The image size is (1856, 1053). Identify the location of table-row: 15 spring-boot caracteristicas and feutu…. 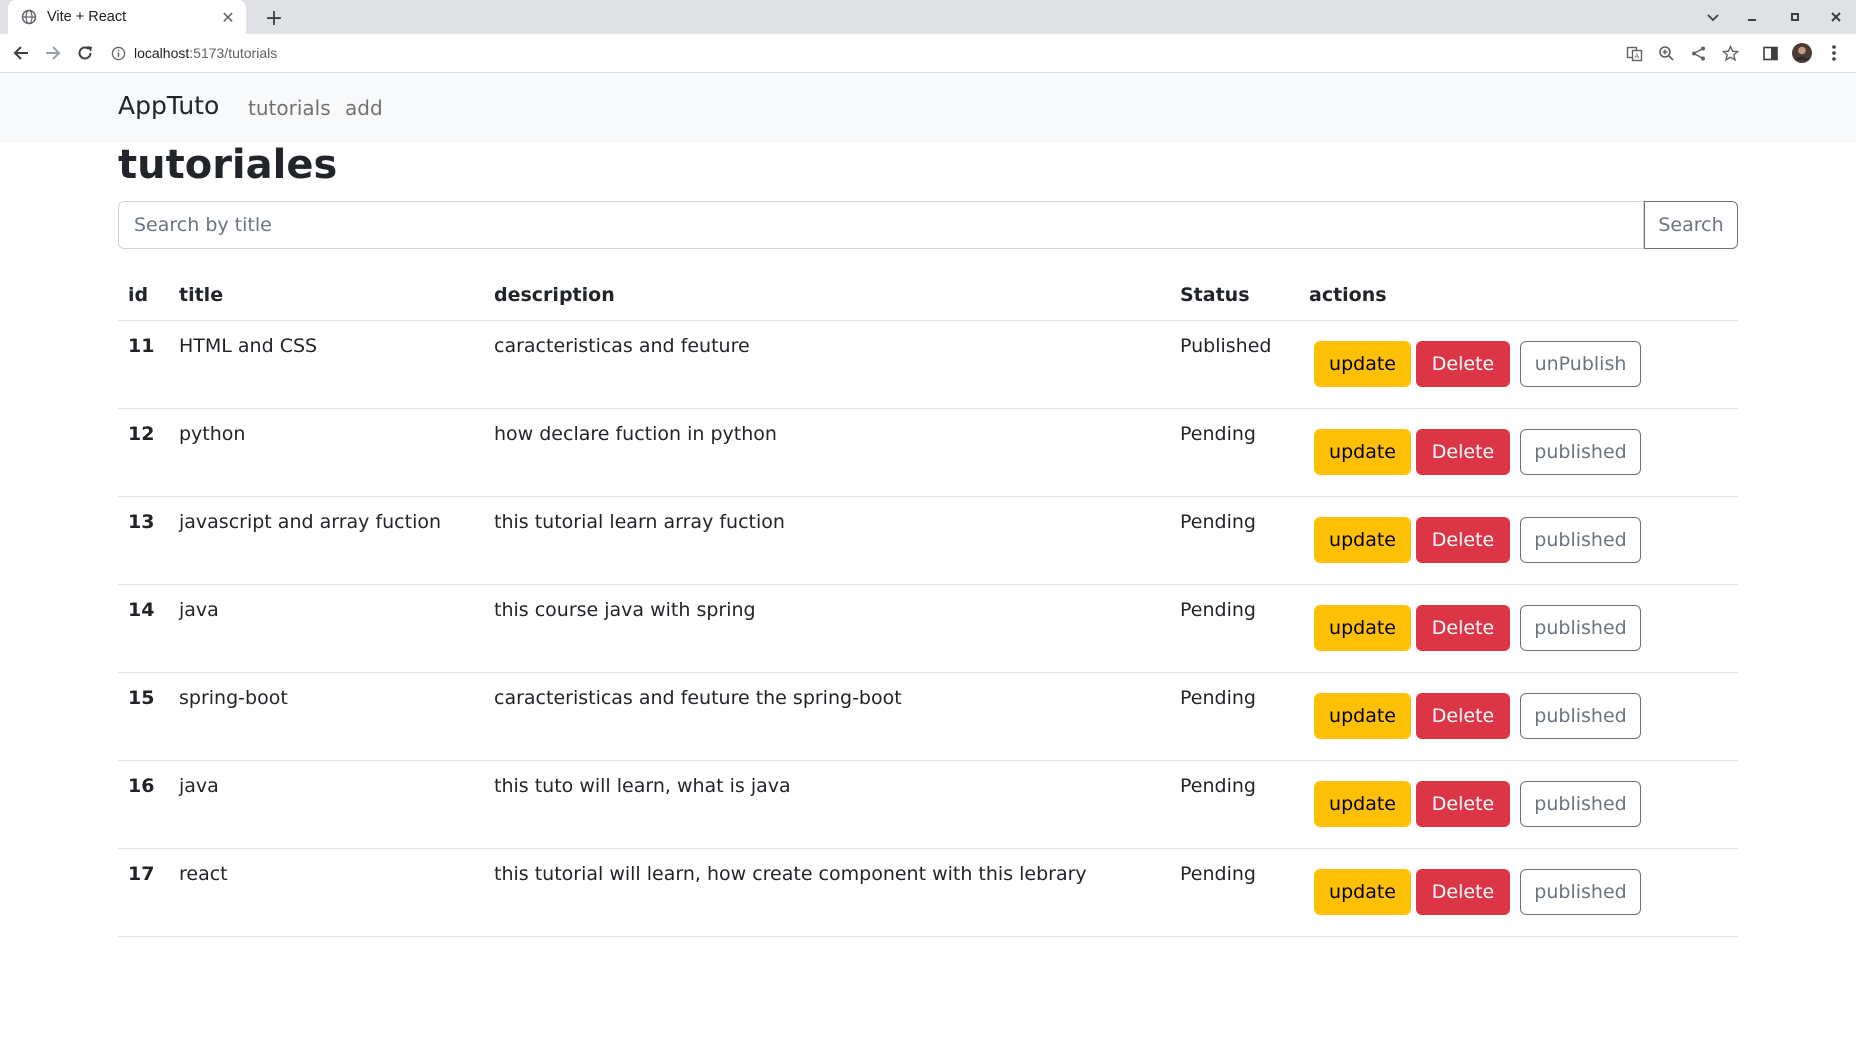
(928, 716).